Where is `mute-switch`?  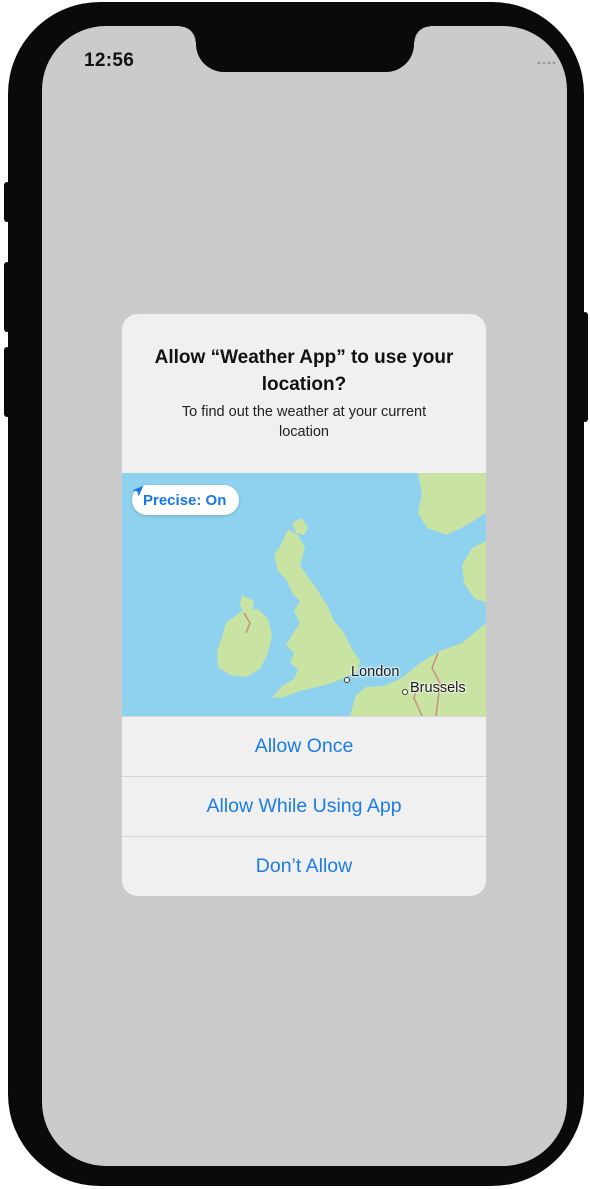
mute-switch is located at coordinates (7, 202).